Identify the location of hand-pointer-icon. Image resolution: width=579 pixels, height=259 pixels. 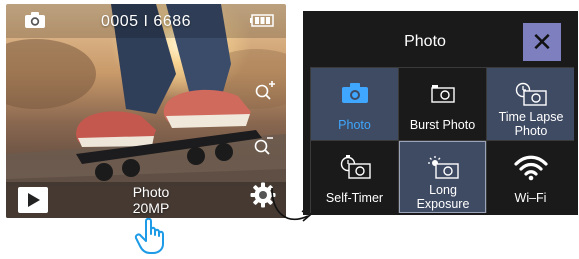
(151, 238).